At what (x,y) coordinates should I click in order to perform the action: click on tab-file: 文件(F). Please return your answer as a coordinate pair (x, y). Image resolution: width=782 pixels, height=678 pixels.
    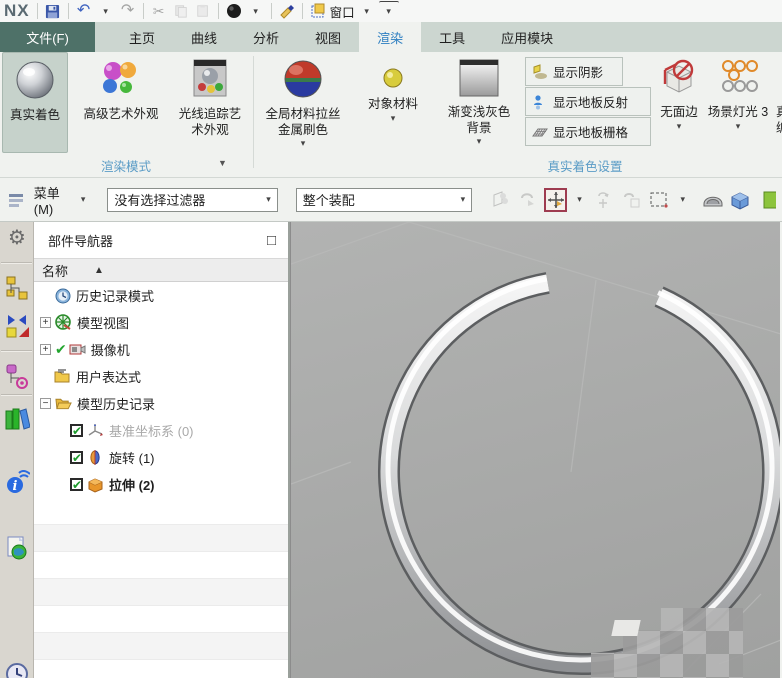
    Looking at the image, I should click on (47, 37).